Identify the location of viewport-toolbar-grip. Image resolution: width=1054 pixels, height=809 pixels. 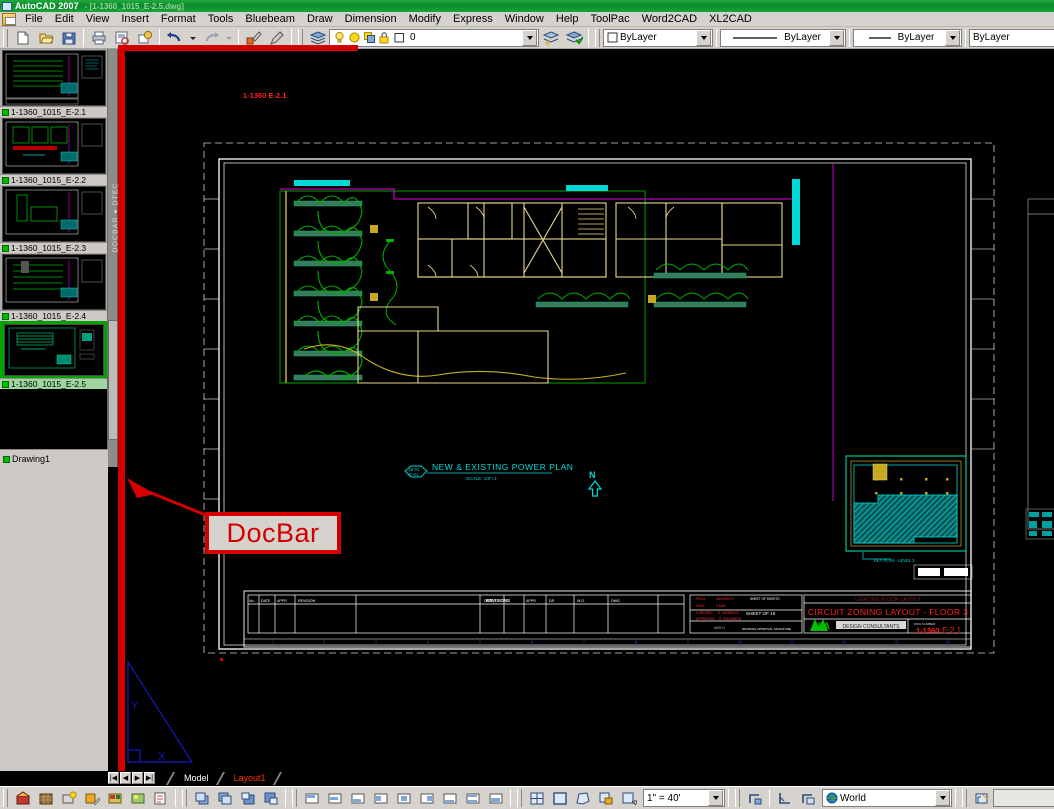
(519, 798).